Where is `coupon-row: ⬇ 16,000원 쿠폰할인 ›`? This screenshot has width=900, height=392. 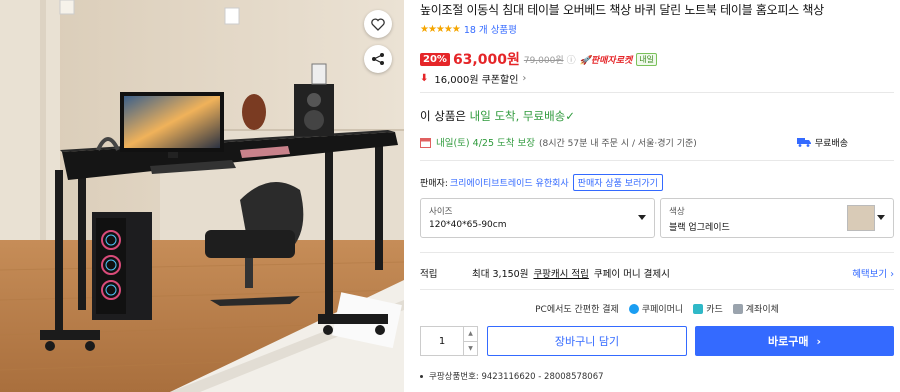 coupon-row: ⬇ 16,000원 쿠폰할인 › is located at coordinates (473, 78).